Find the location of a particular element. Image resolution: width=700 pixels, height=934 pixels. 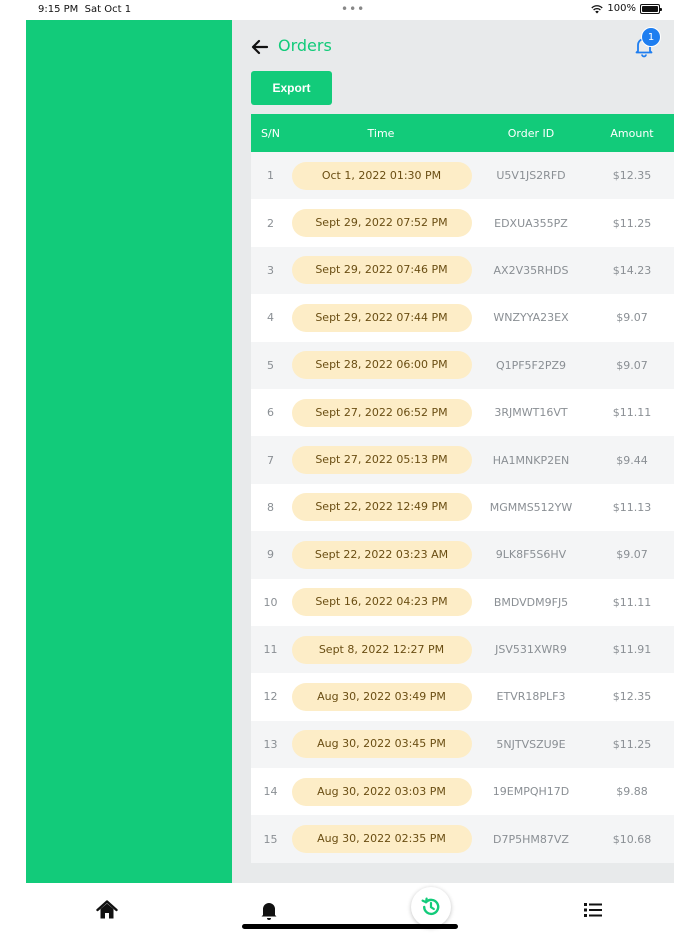

table-row: 10 Sept 16, 2022 04:23 PM BMDVDM9FJ5 $11.11 is located at coordinates (462, 602).